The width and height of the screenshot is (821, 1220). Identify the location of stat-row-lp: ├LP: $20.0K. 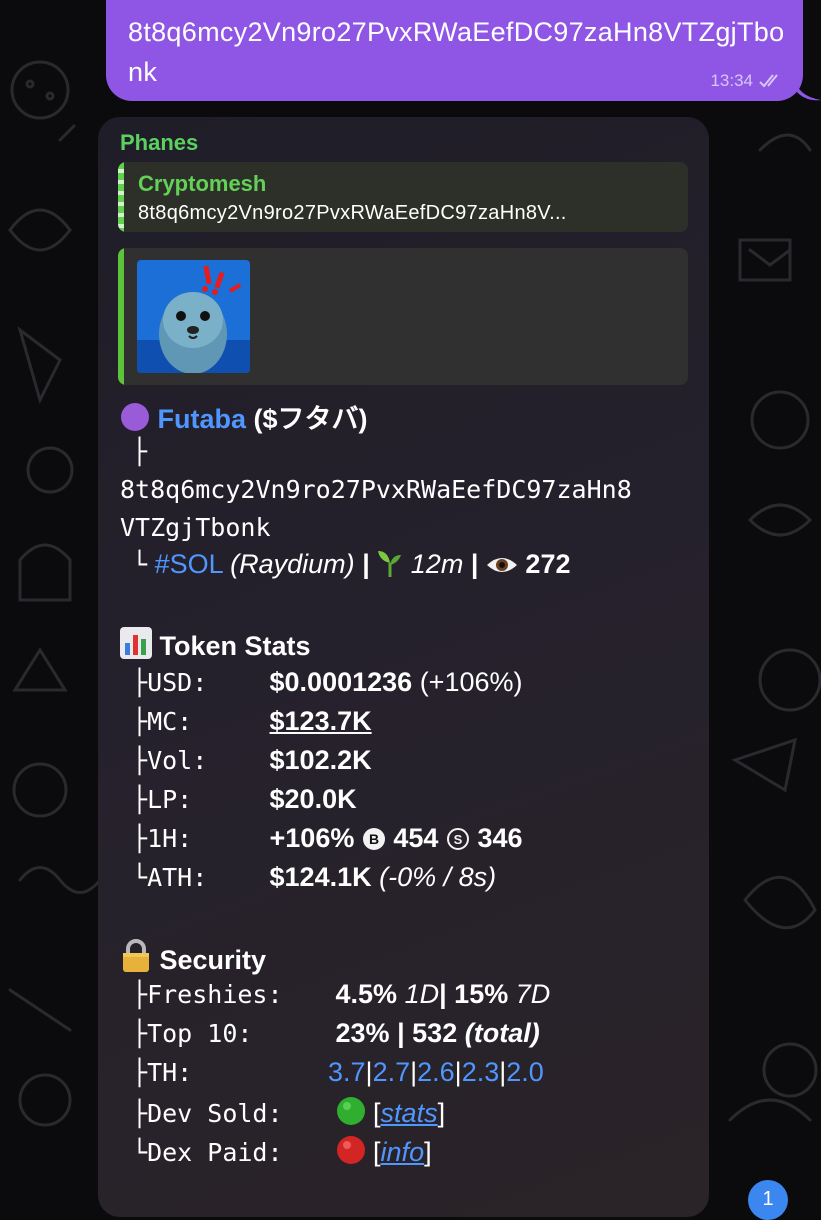
(244, 799).